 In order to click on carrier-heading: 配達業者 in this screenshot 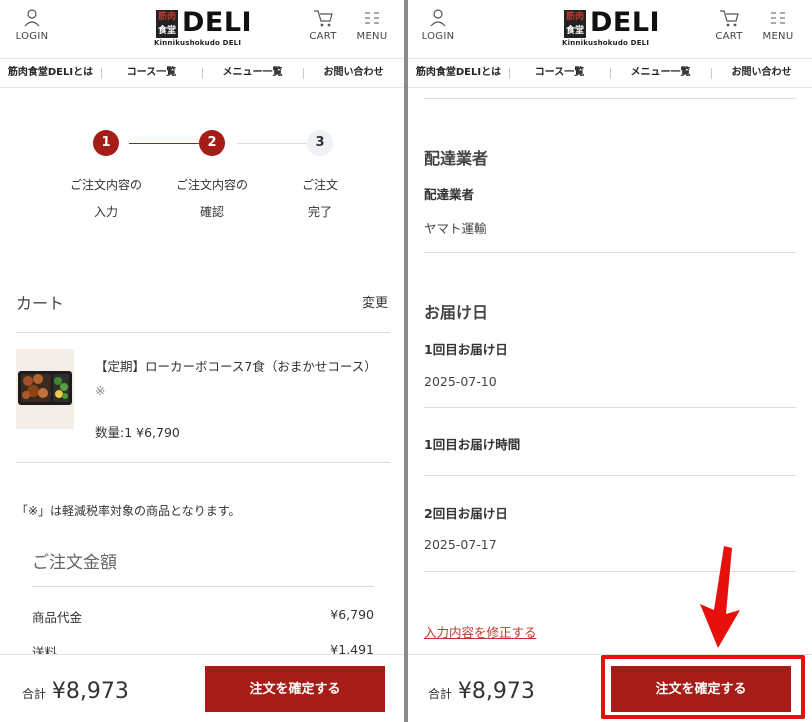, I will do `click(456, 158)`.